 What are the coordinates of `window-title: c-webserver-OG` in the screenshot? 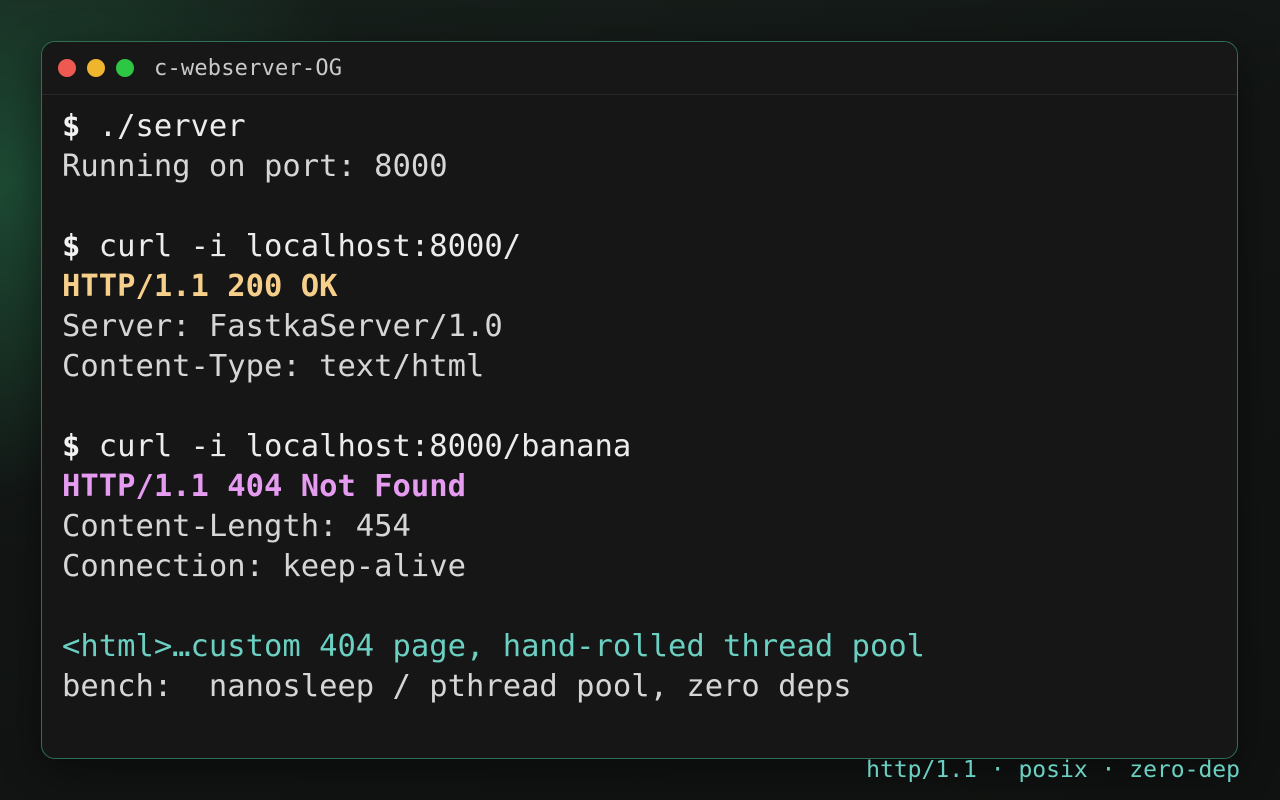 It's located at (248, 68).